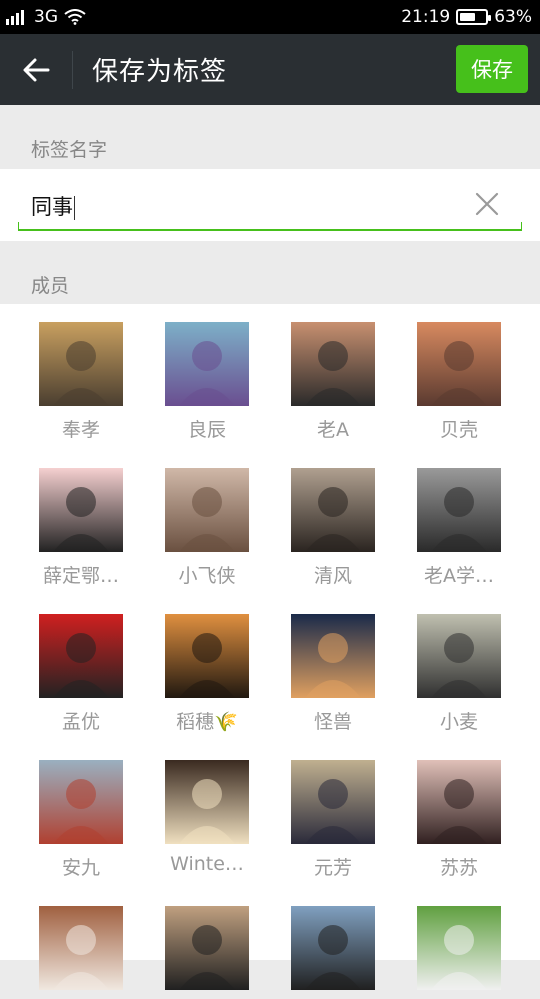 This screenshot has height=999, width=540. I want to click on member-item: 安九, so click(81, 820).